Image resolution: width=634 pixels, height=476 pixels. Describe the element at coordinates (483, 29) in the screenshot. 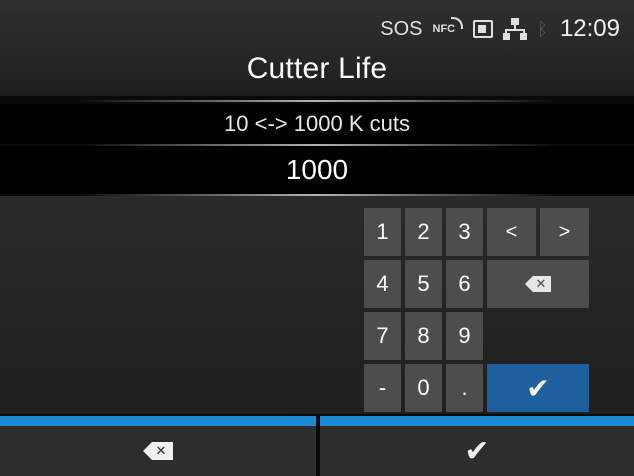

I see `sd-card-icon` at that location.